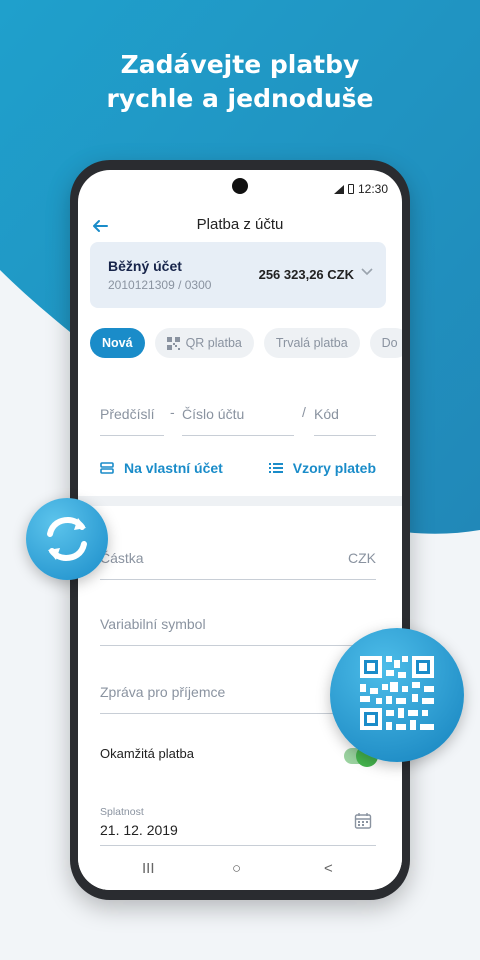 This screenshot has width=480, height=960. I want to click on due-date-field: Splatnost 21. 12. 2019, so click(238, 823).